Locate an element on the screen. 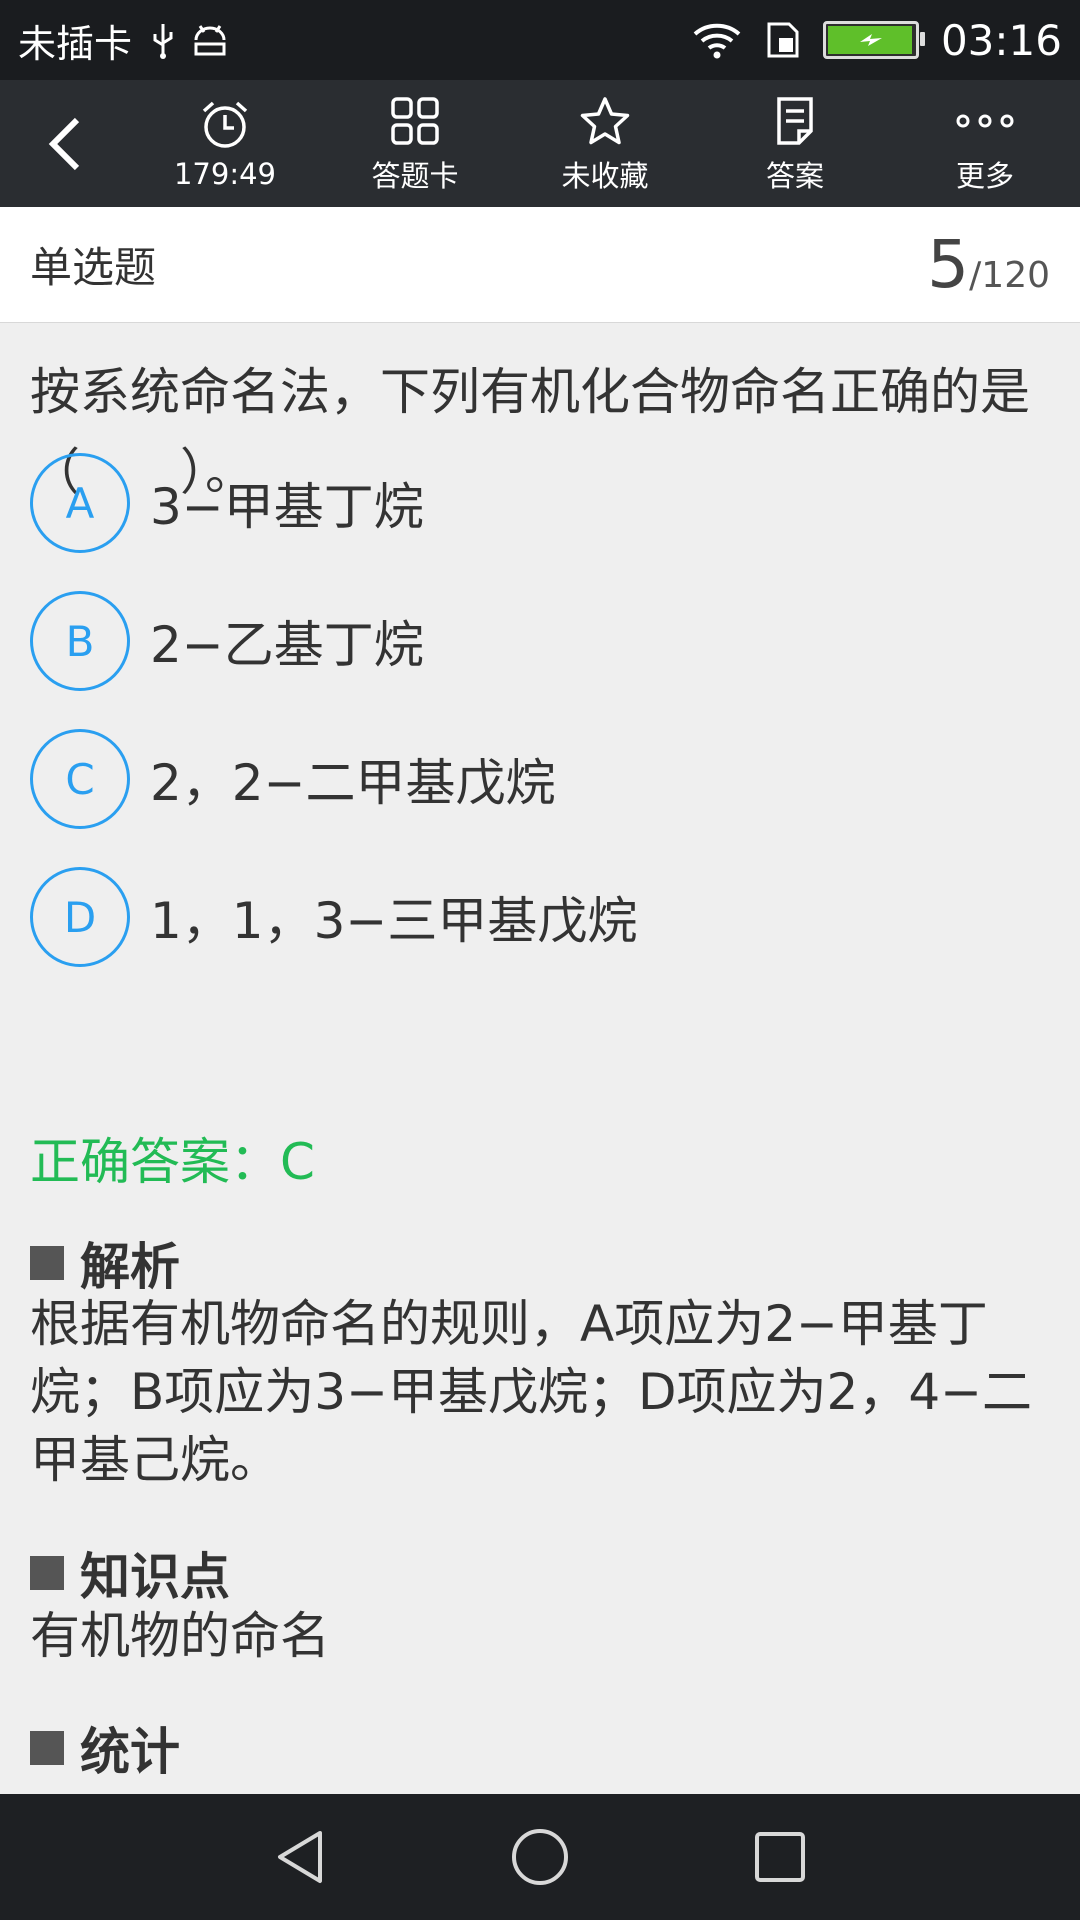 This screenshot has height=1920, width=1080. answer-card-button: 答题卡 is located at coordinates (415, 143).